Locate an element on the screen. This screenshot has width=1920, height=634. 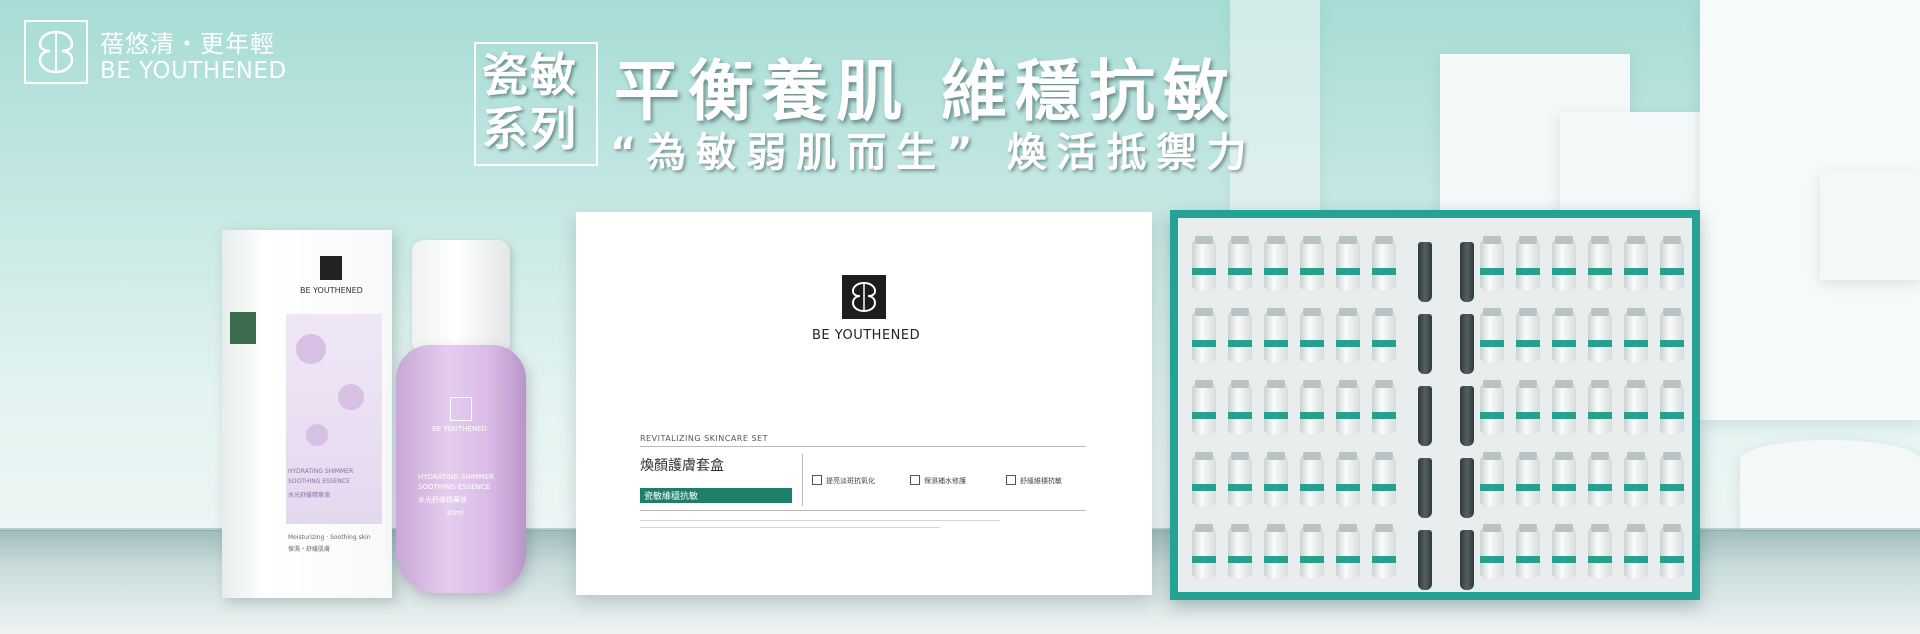
carton-name-cn: 水光舒緩精華液 is located at coordinates (309, 495).